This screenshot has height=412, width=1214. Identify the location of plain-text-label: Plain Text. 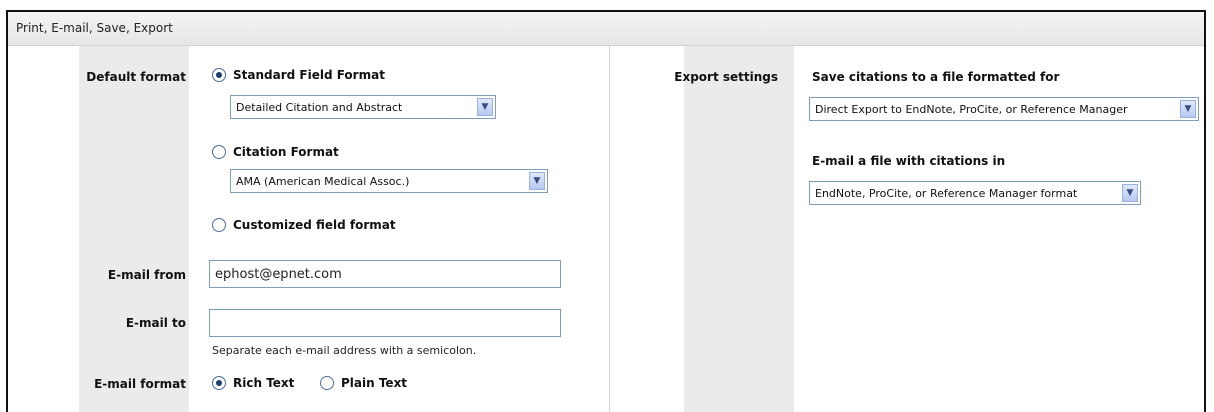
(374, 383).